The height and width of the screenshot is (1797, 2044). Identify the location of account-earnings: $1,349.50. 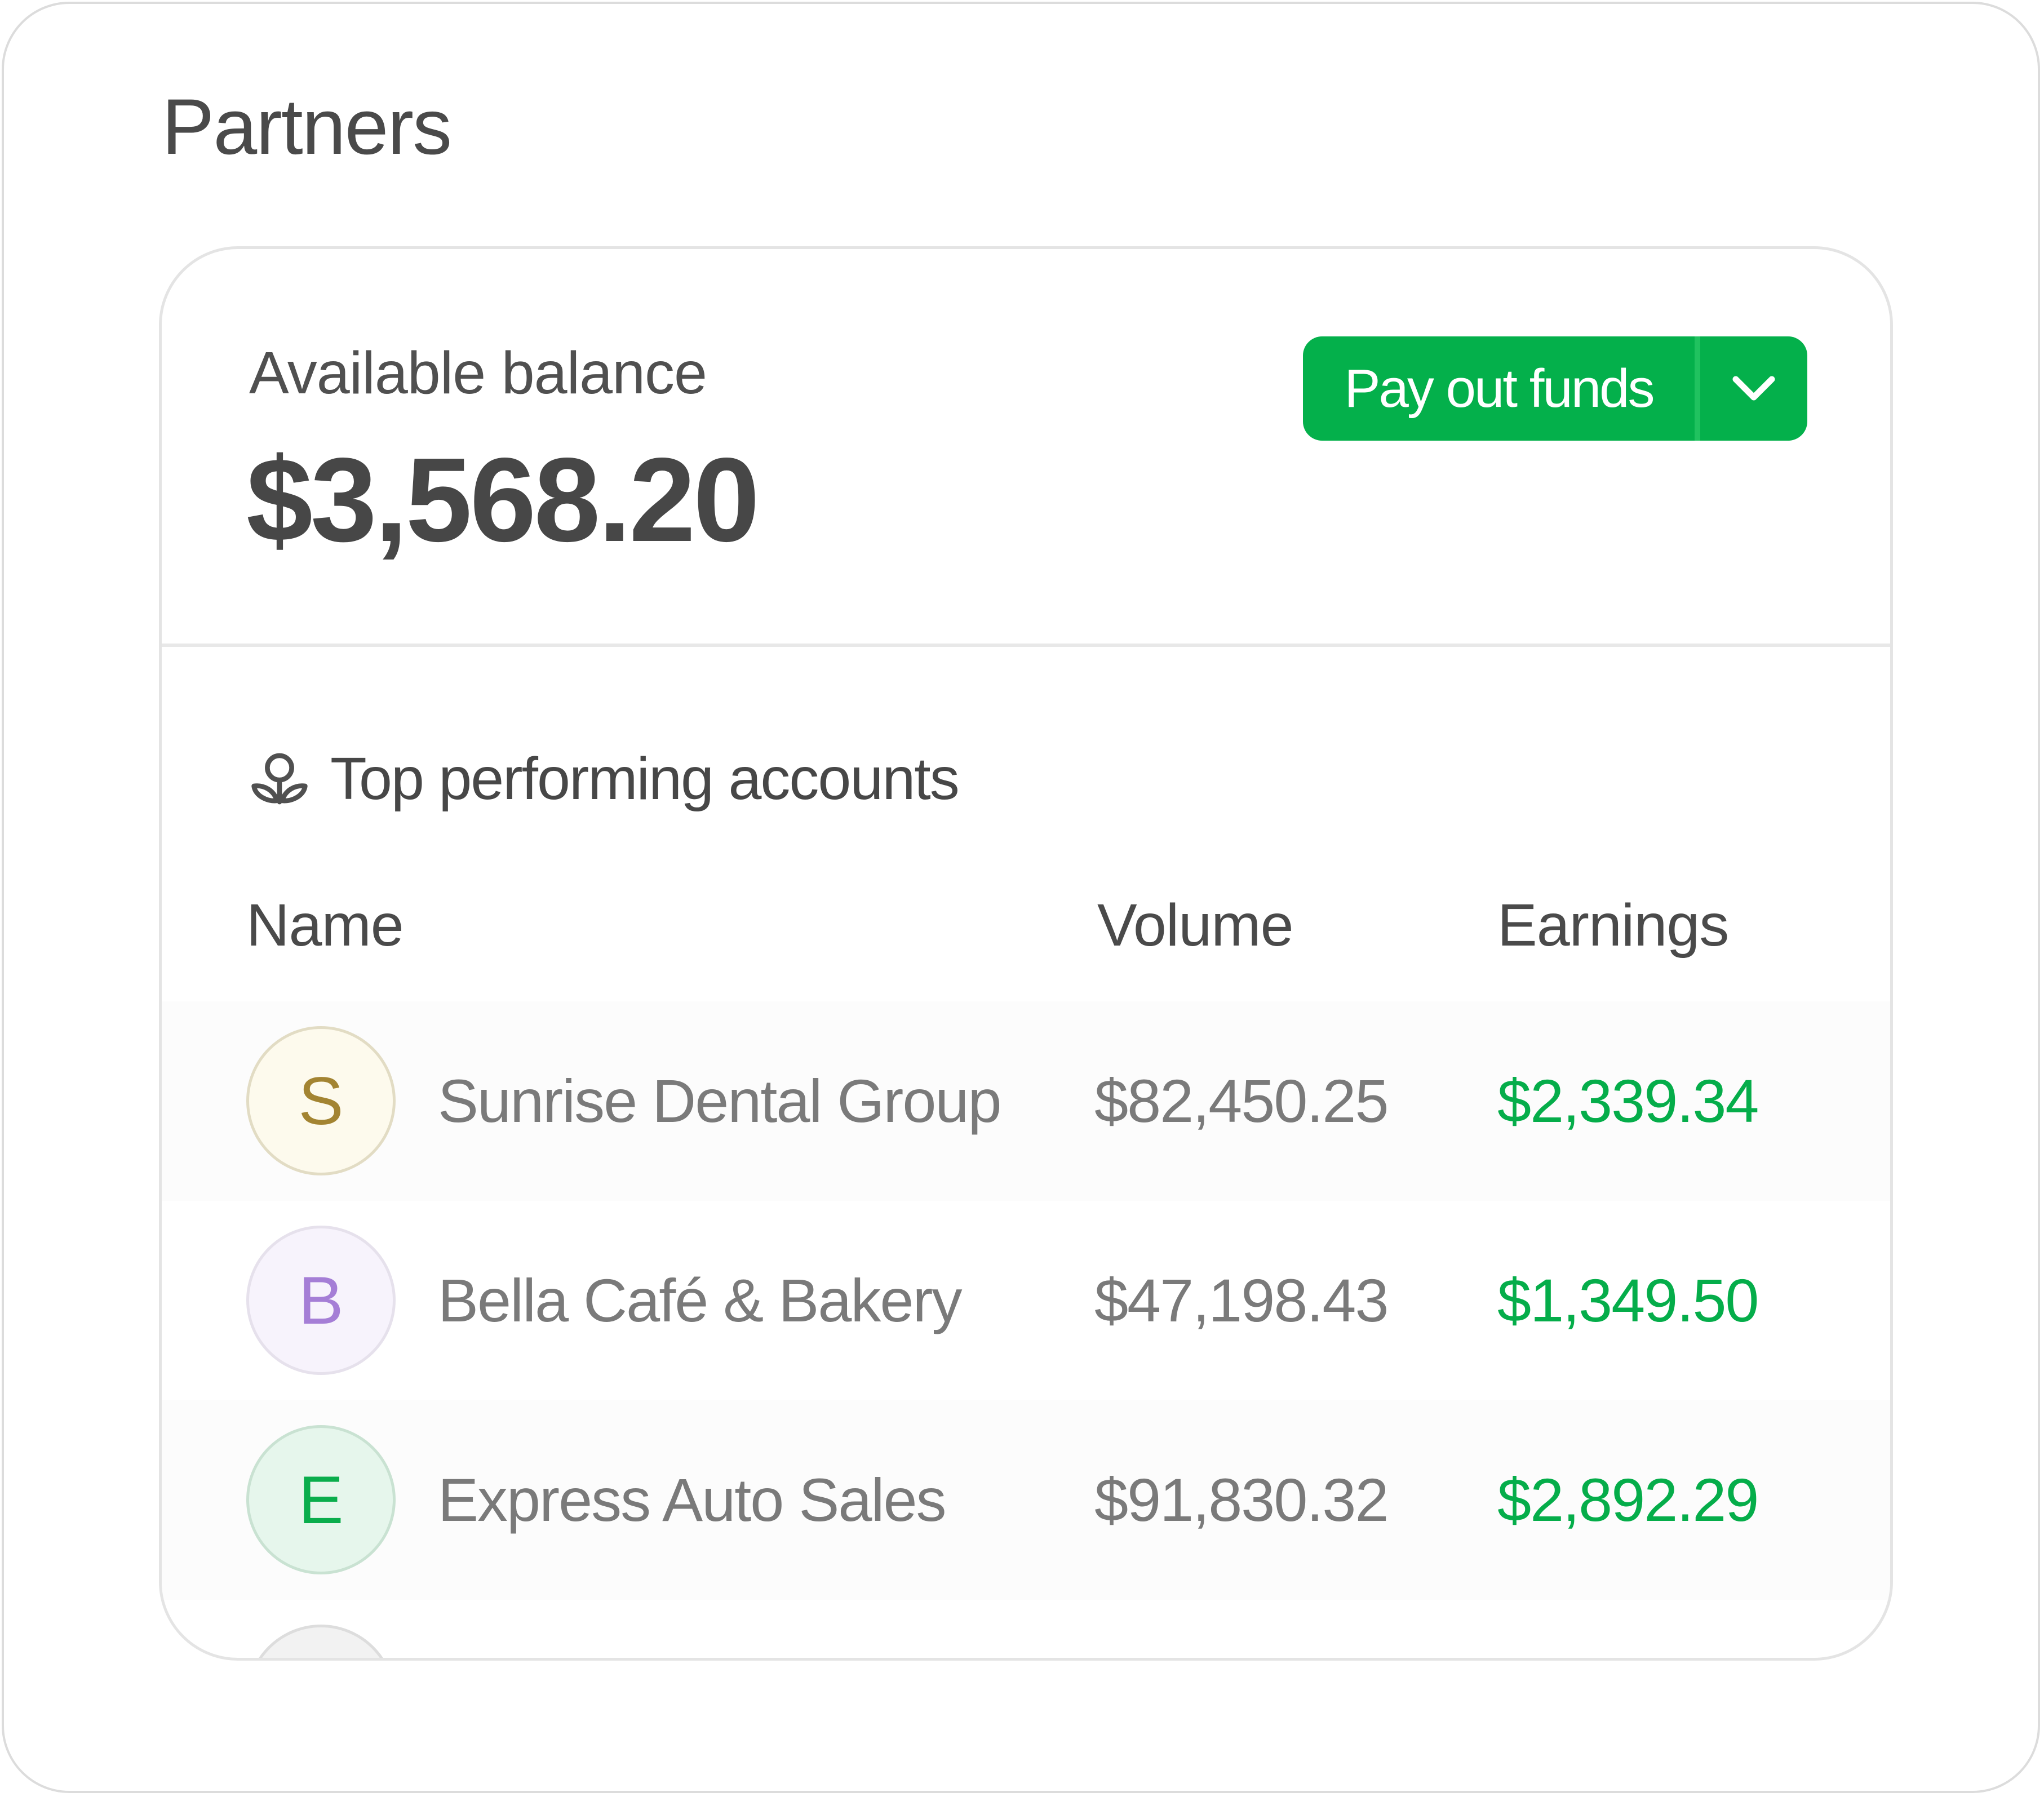
(1628, 1300).